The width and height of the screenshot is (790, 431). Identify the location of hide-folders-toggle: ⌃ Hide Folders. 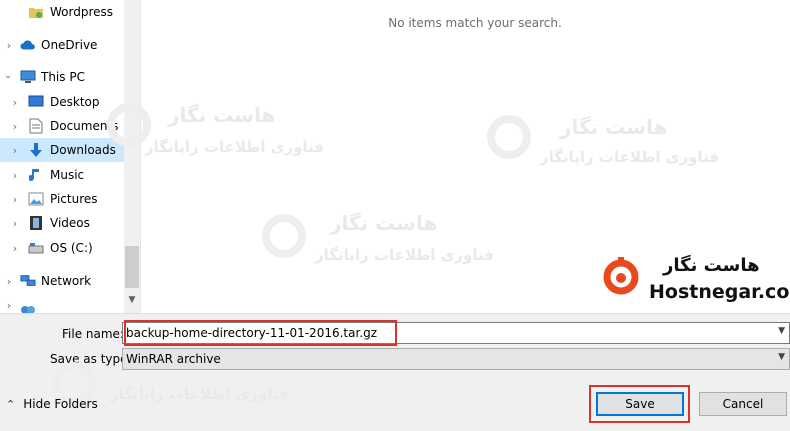
(52, 404).